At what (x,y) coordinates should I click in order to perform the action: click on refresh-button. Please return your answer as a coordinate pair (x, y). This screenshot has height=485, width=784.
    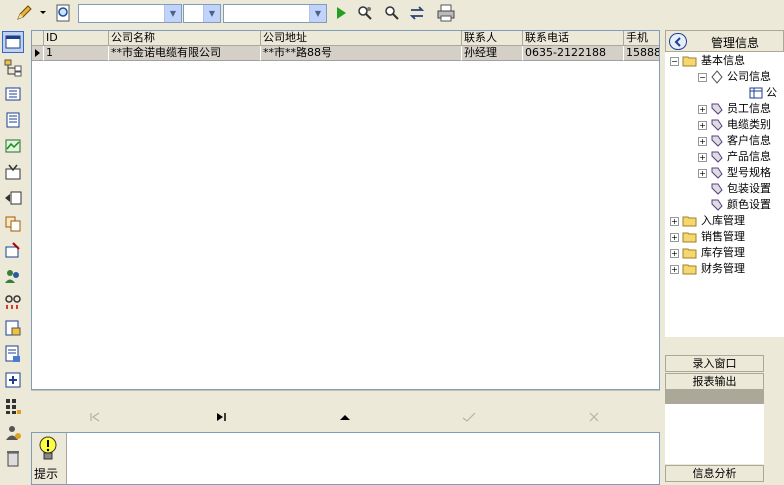
    Looking at the image, I should click on (417, 13).